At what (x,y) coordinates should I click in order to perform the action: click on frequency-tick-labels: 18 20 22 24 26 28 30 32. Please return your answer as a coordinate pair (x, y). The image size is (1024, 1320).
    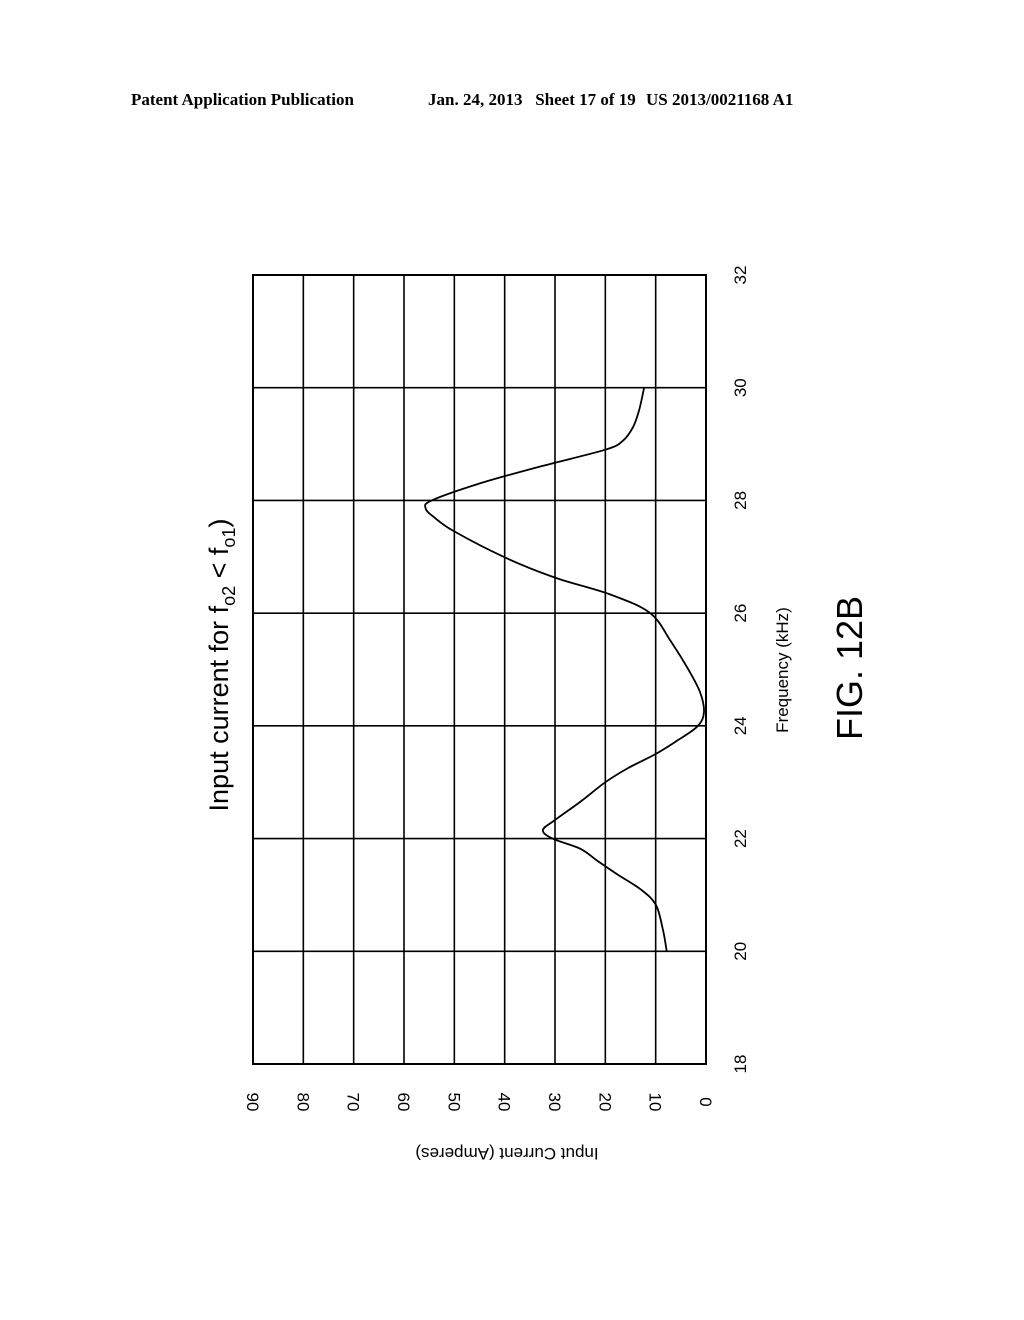
    Looking at the image, I should click on (740, 670).